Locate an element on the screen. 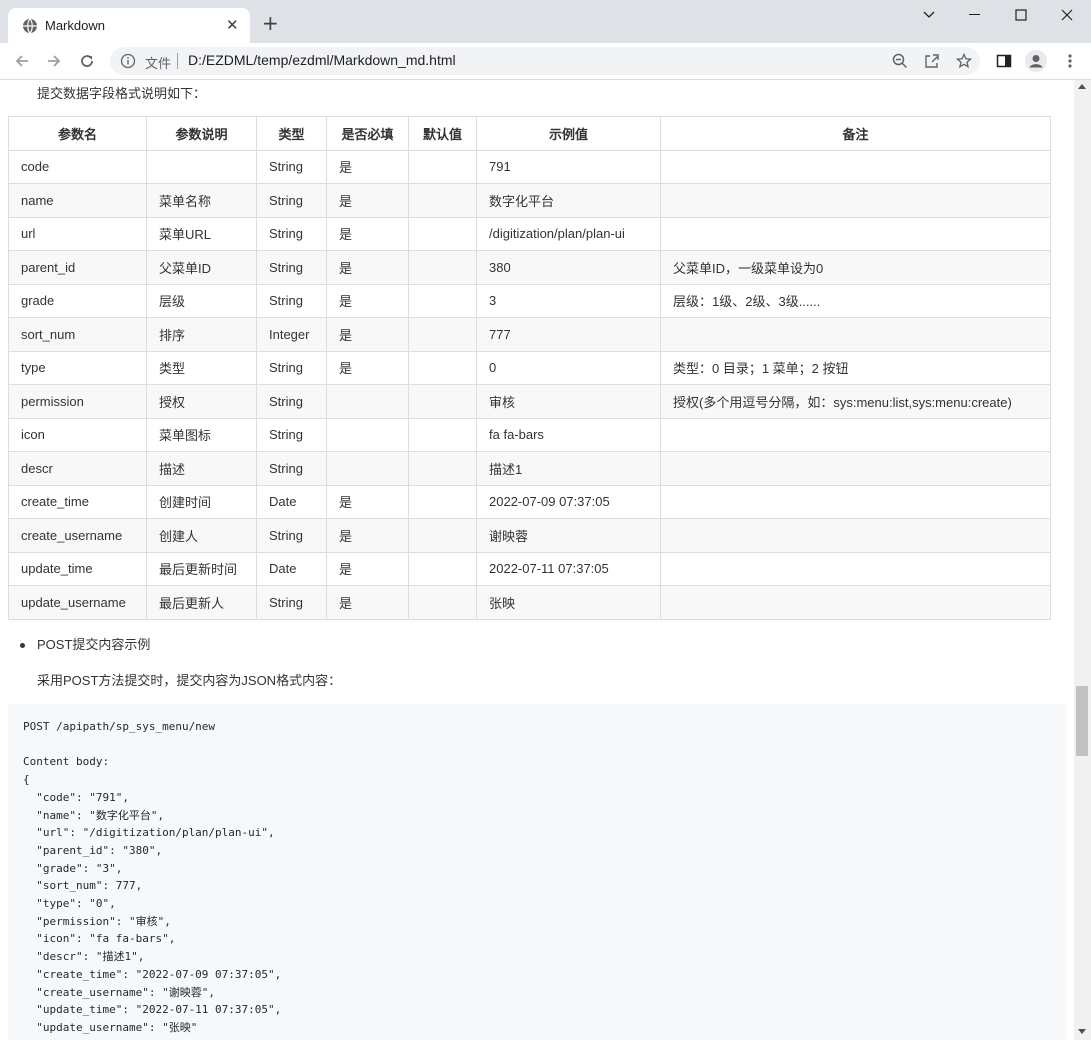 The image size is (1091, 1040). table-cell: 描述 is located at coordinates (201, 468).